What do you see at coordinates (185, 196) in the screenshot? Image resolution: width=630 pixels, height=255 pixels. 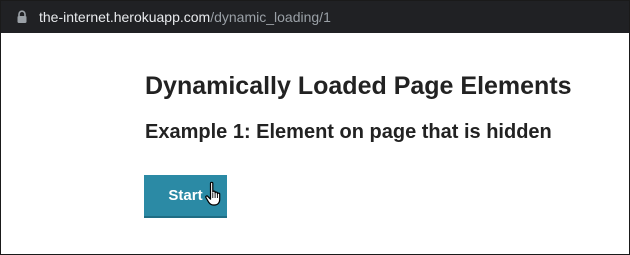 I see `start-button: Start` at bounding box center [185, 196].